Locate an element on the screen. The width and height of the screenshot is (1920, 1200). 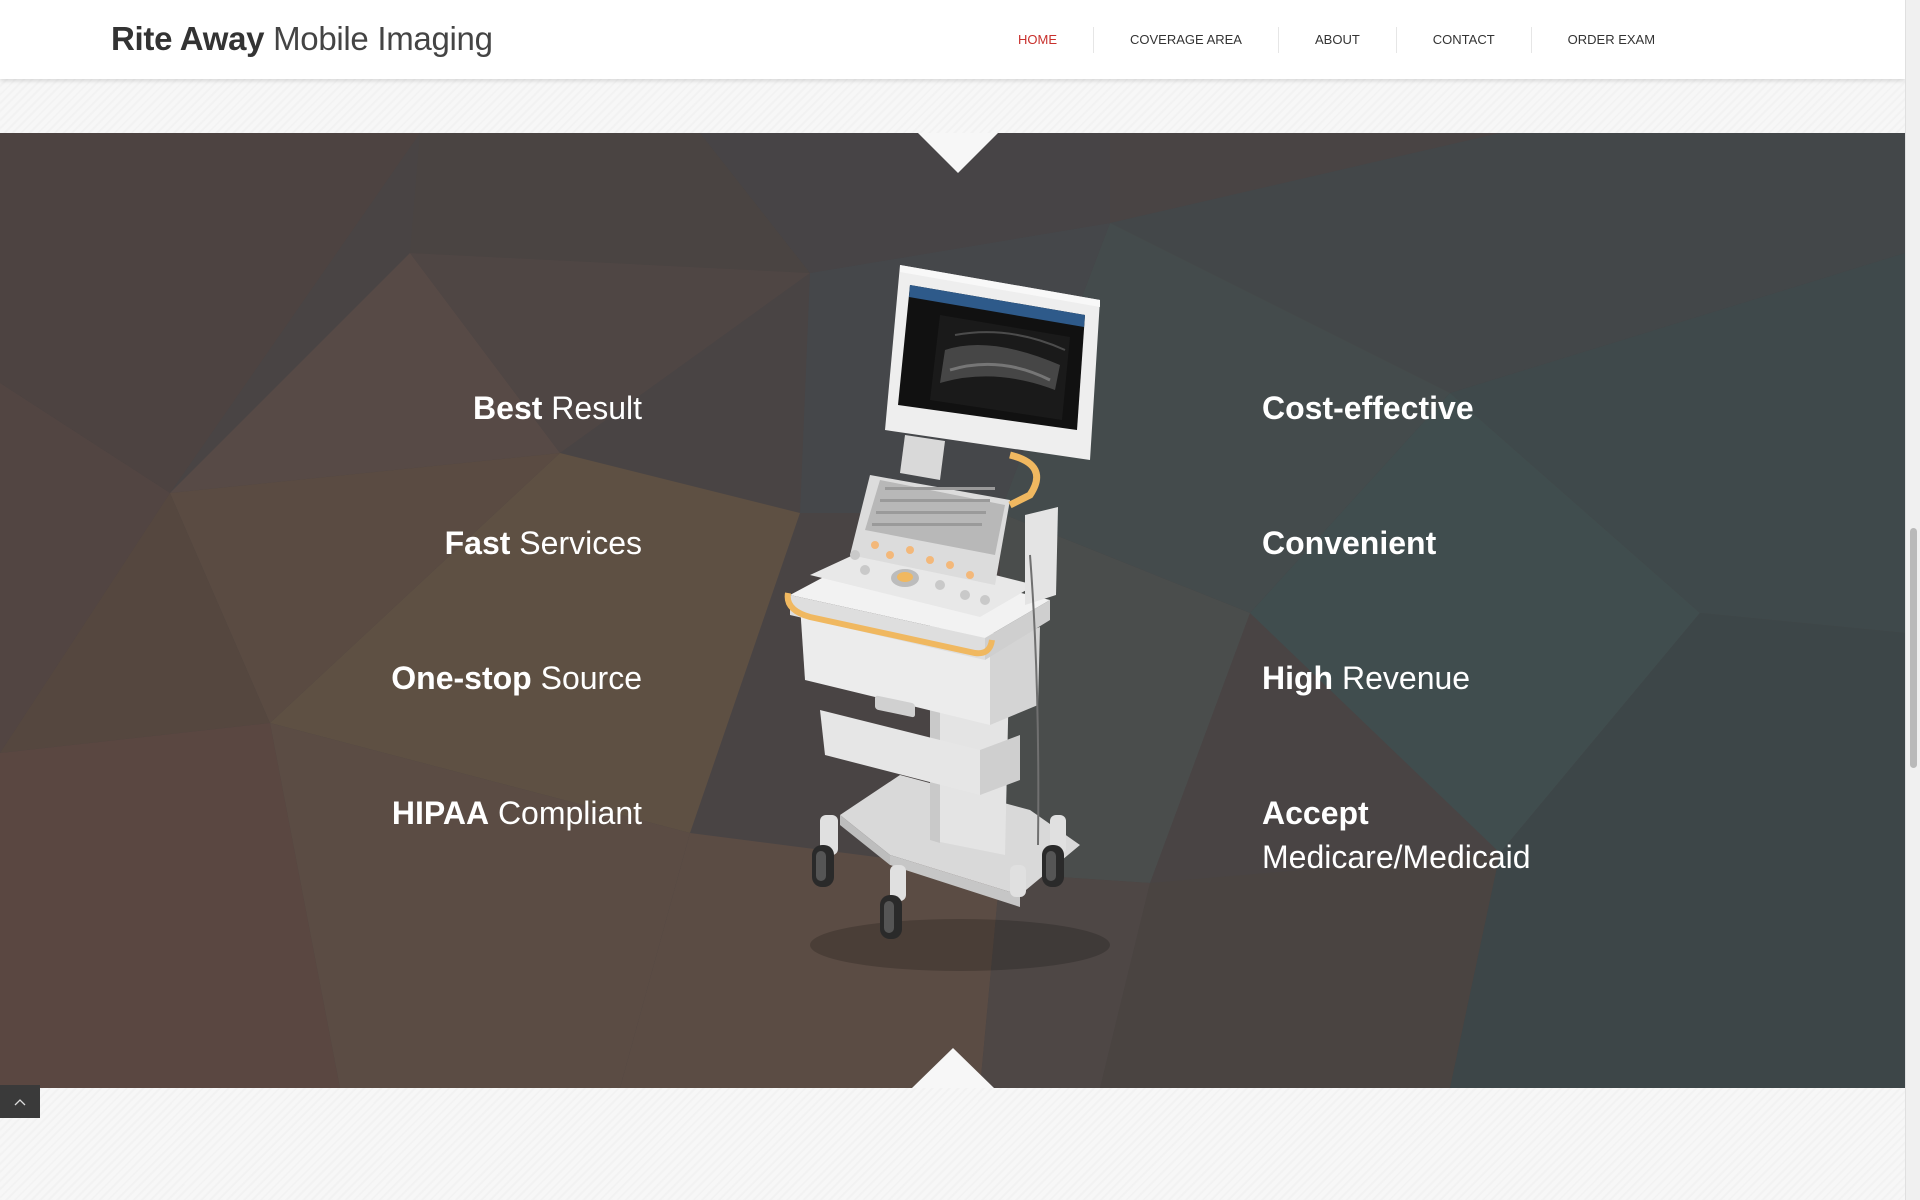
feature-fast-services: Fast Services is located at coordinates (543, 543).